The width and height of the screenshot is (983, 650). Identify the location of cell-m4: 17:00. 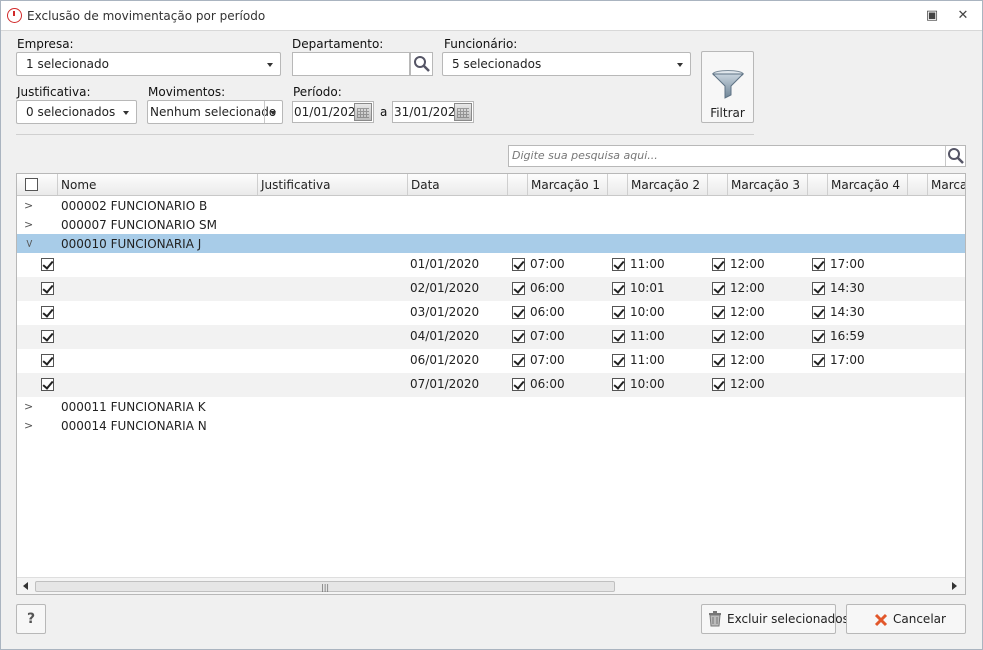
(847, 264).